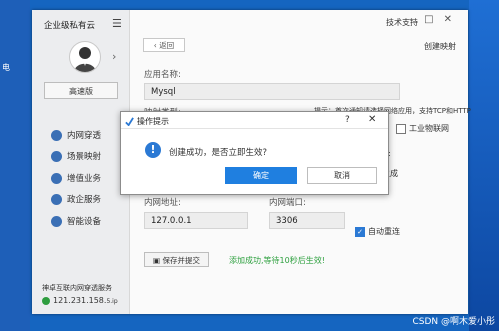  What do you see at coordinates (254, 128) in the screenshot?
I see `dialog-divider` at bounding box center [254, 128].